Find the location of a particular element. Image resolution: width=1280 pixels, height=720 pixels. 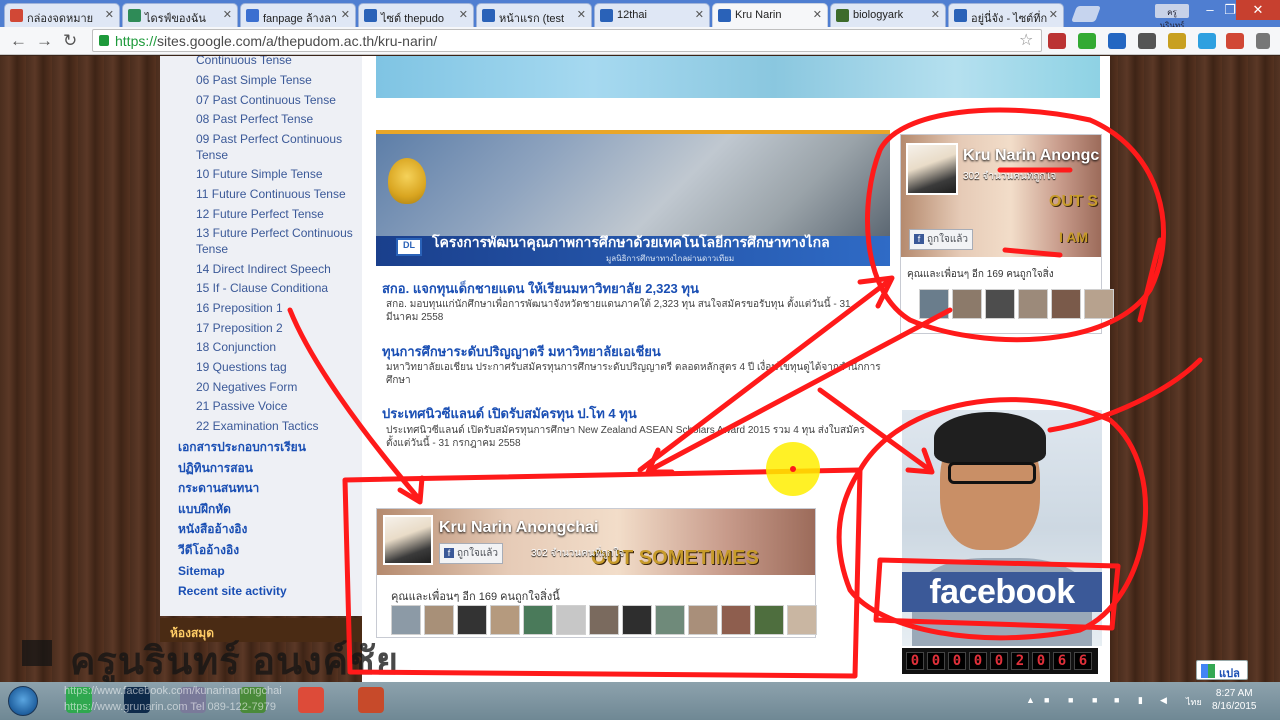

tab-7: biologyark ✕ is located at coordinates (888, 15).